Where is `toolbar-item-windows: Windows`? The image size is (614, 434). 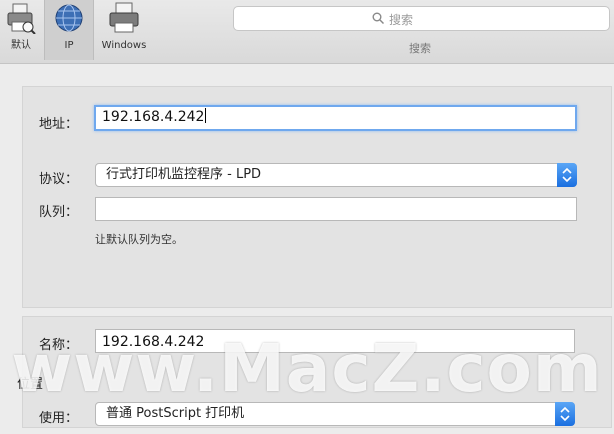 toolbar-item-windows: Windows is located at coordinates (124, 30).